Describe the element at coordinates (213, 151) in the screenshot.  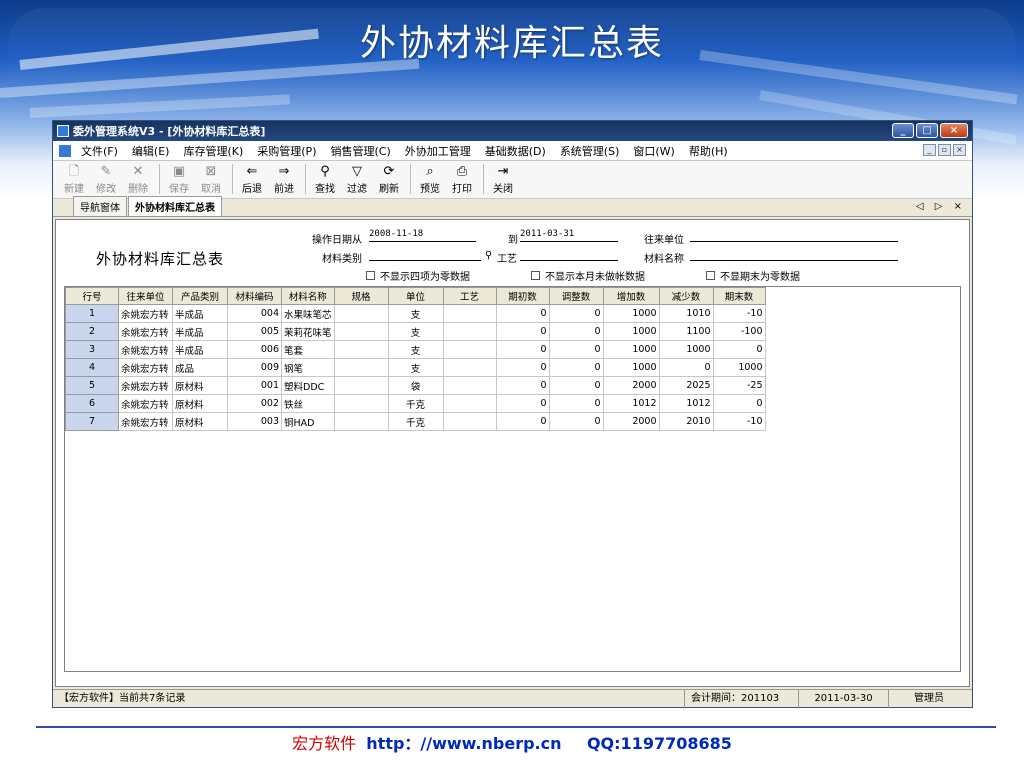
I see `menu-inventory: 库存管理(K)` at that location.